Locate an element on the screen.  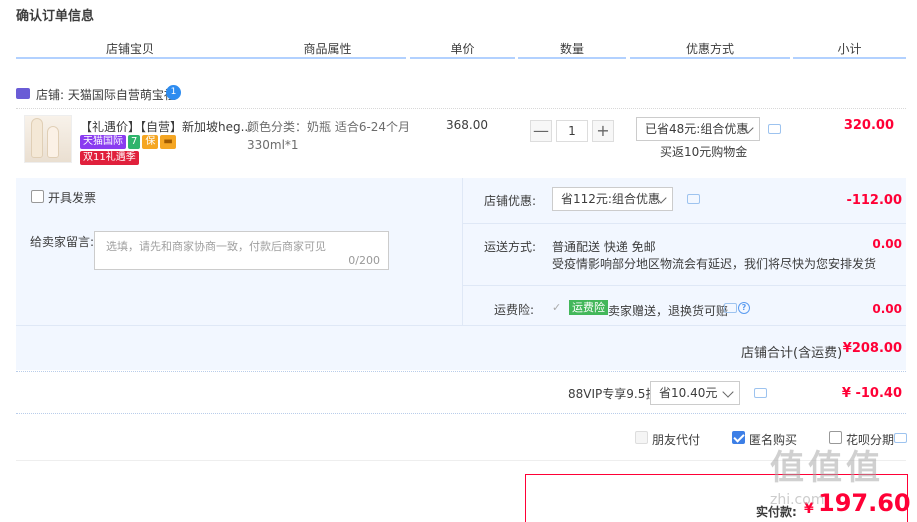
quantity-decrease-button: — is located at coordinates (541, 131).